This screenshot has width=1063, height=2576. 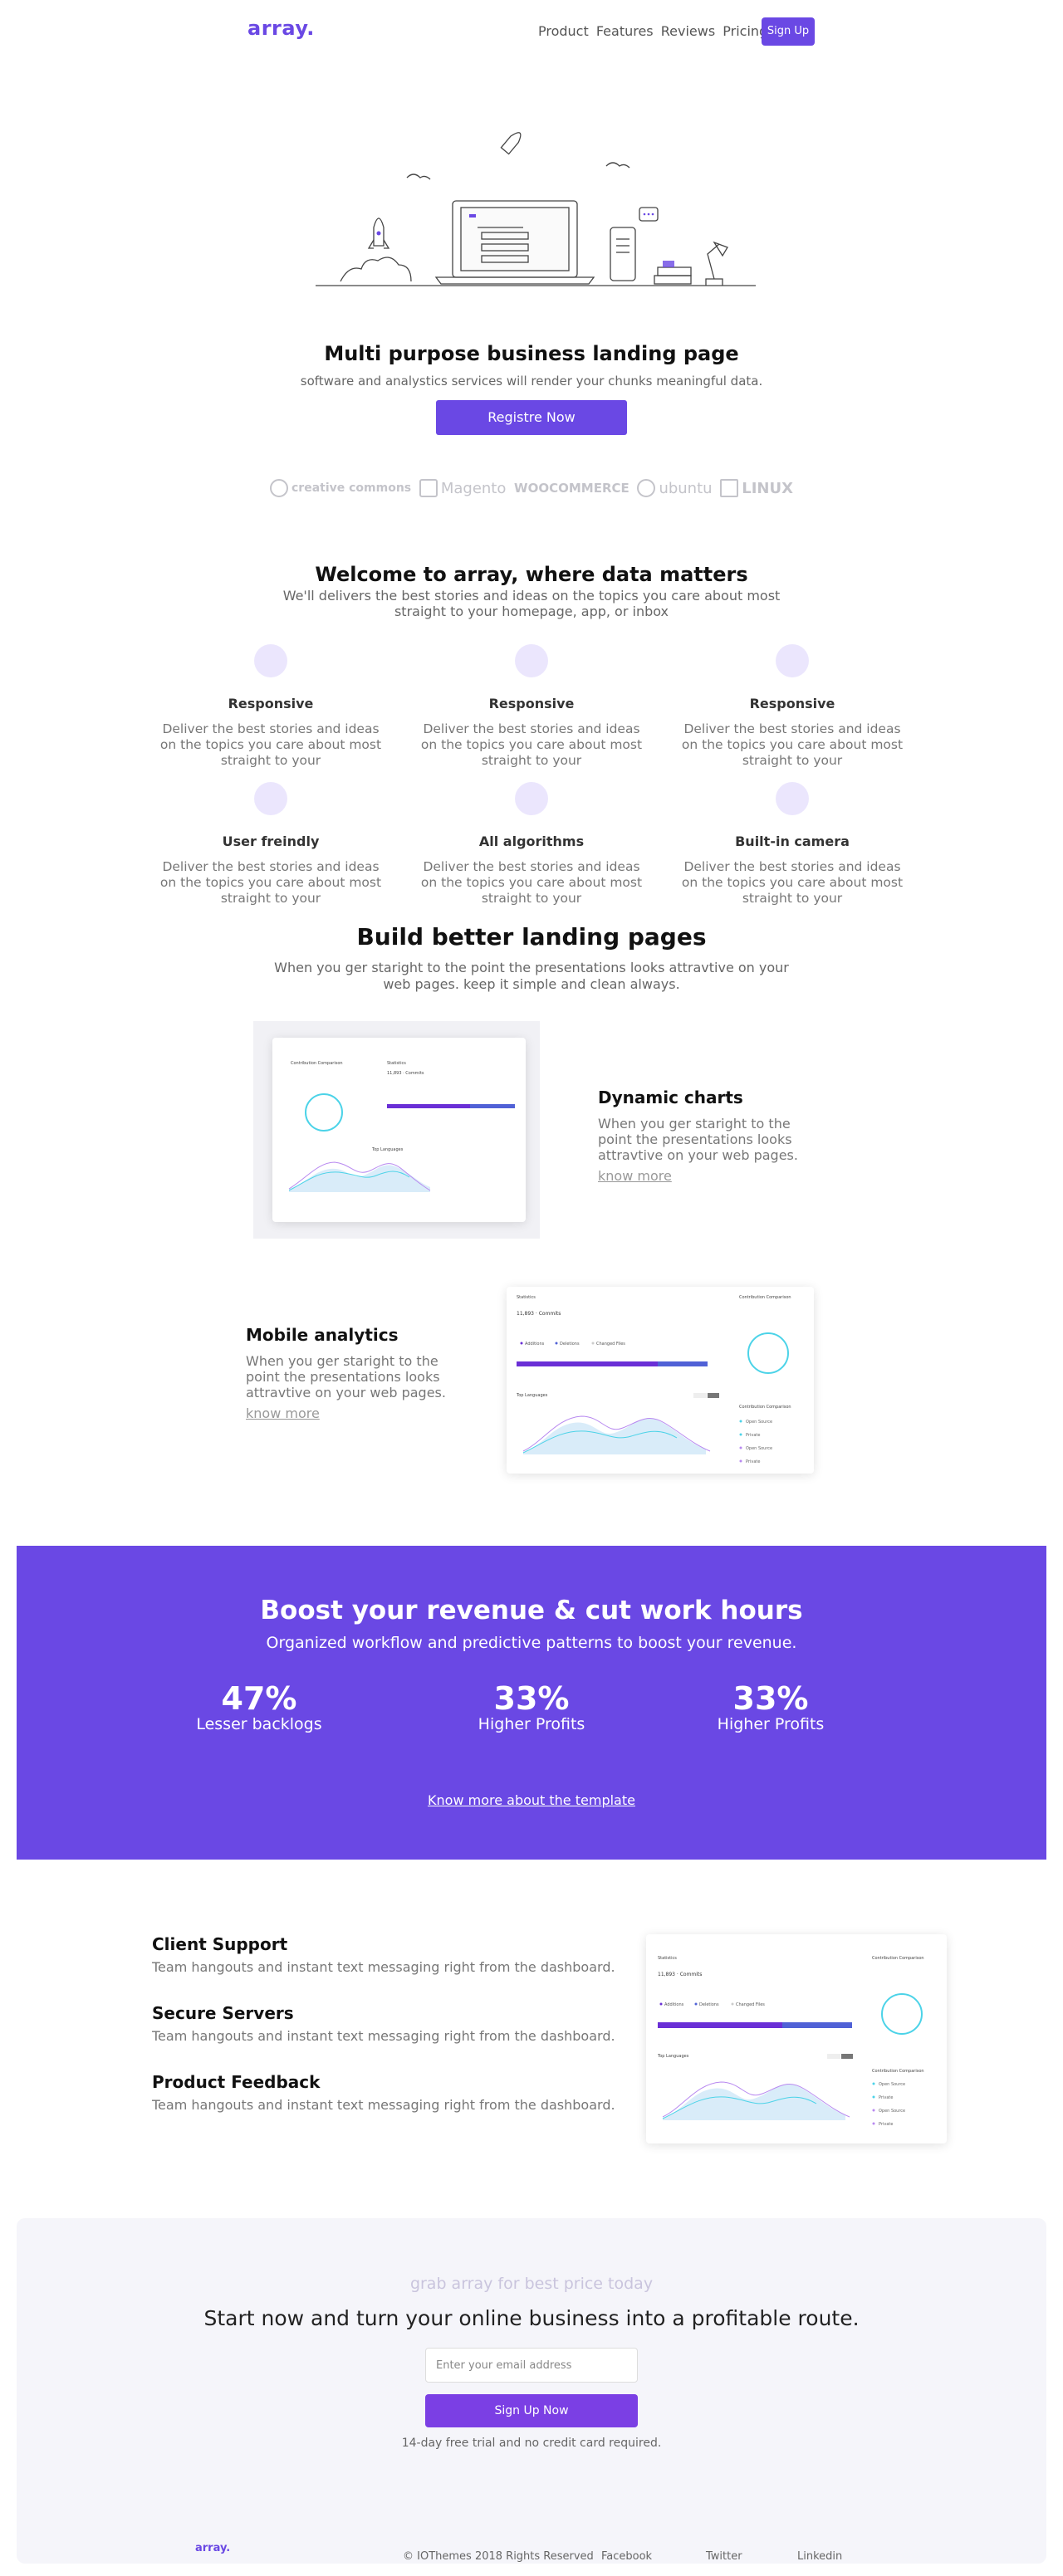 What do you see at coordinates (281, 28) in the screenshot?
I see `brand-logo: array.` at bounding box center [281, 28].